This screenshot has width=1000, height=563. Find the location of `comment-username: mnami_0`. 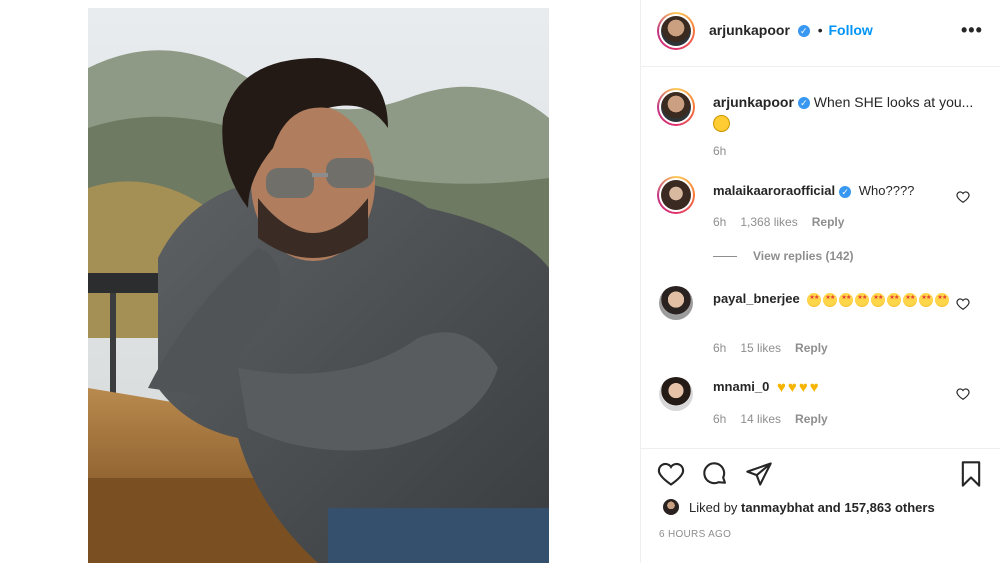

comment-username: mnami_0 is located at coordinates (741, 386).